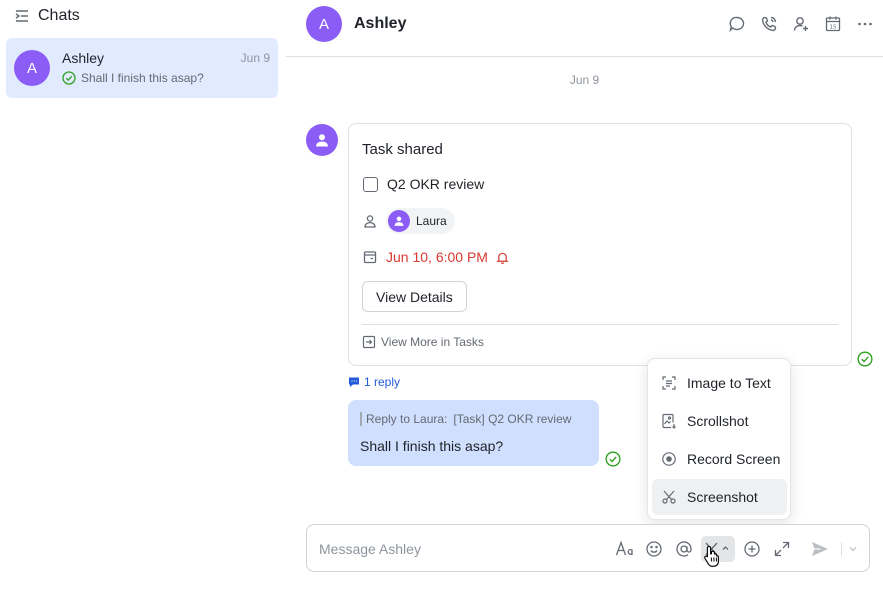  I want to click on reply-thread-icon, so click(354, 382).